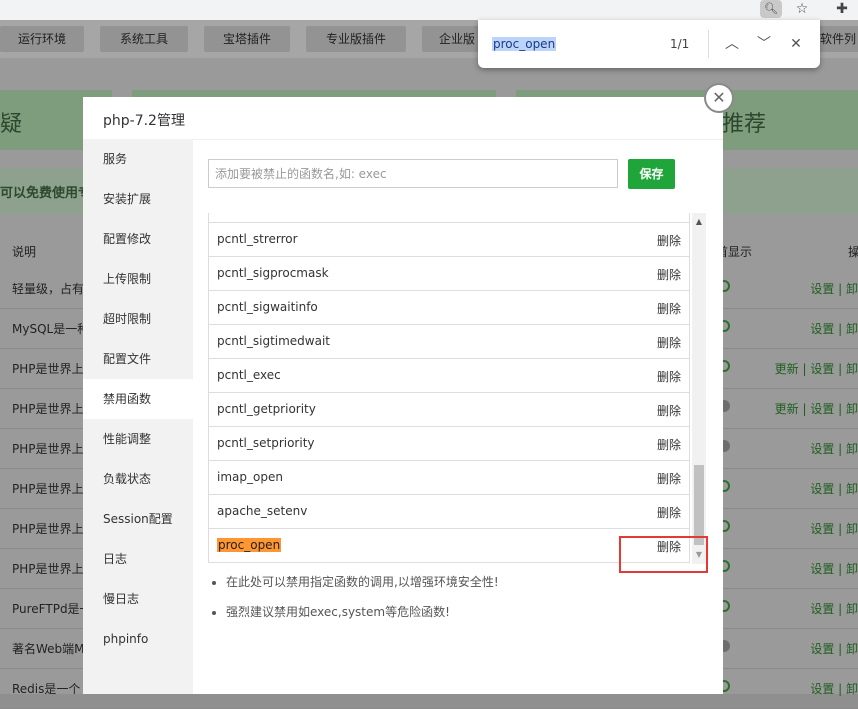 The image size is (858, 709). I want to click on sidebar-item: 配置修改, so click(138, 239).